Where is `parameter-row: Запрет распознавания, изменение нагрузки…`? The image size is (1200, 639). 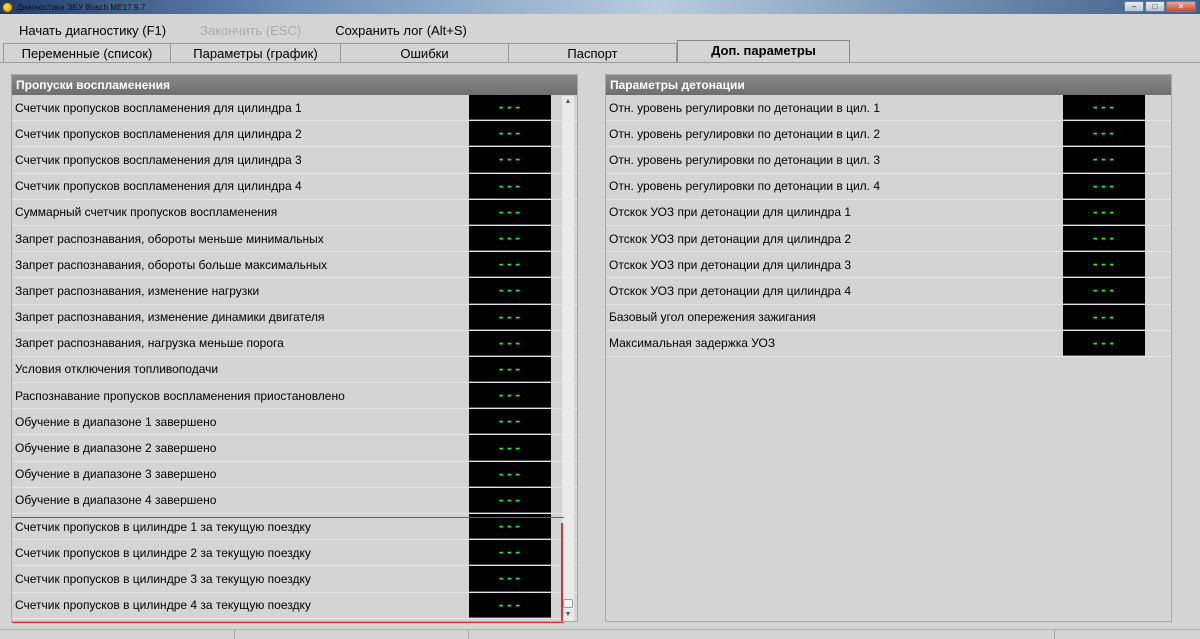
parameter-row: Запрет распознавания, изменение нагрузки… is located at coordinates (294, 291).